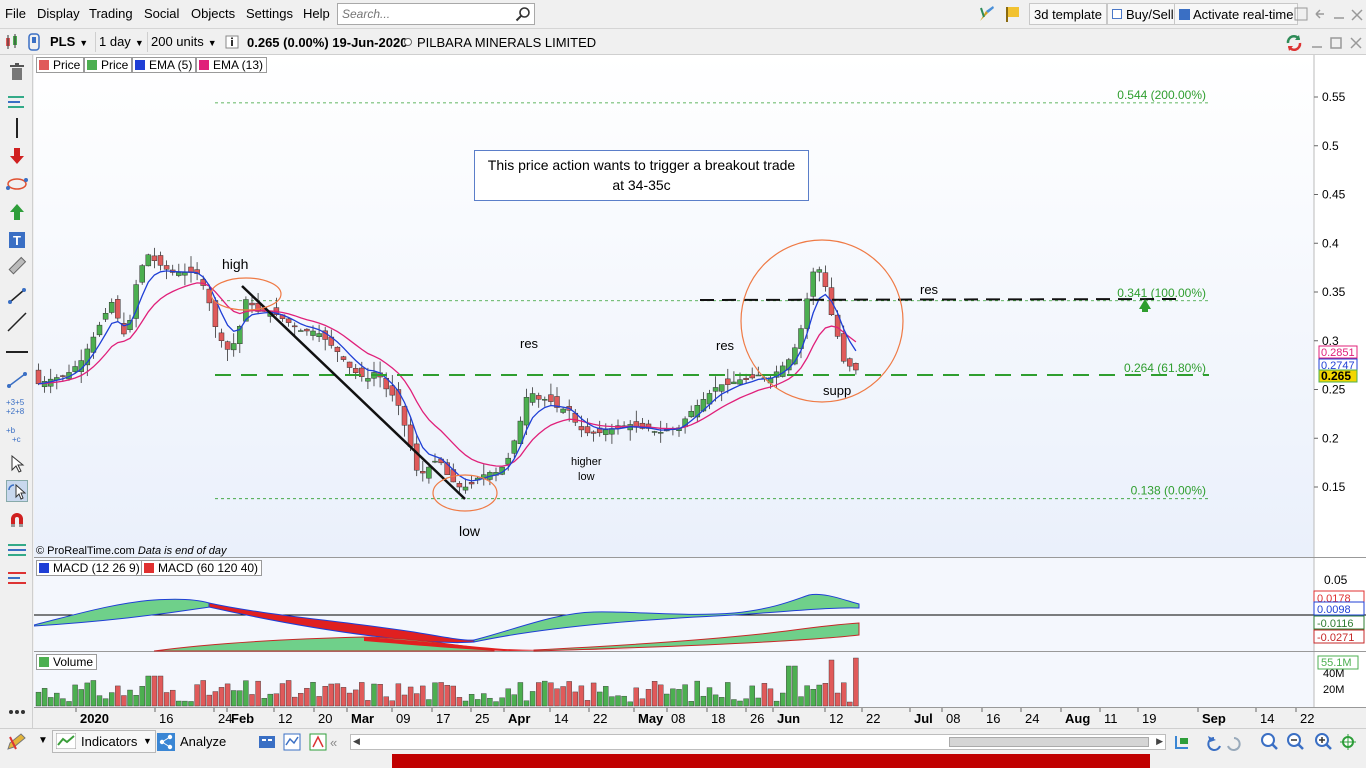 Image resolution: width=1366 pixels, height=768 pixels. I want to click on flag-icon, so click(1013, 14).